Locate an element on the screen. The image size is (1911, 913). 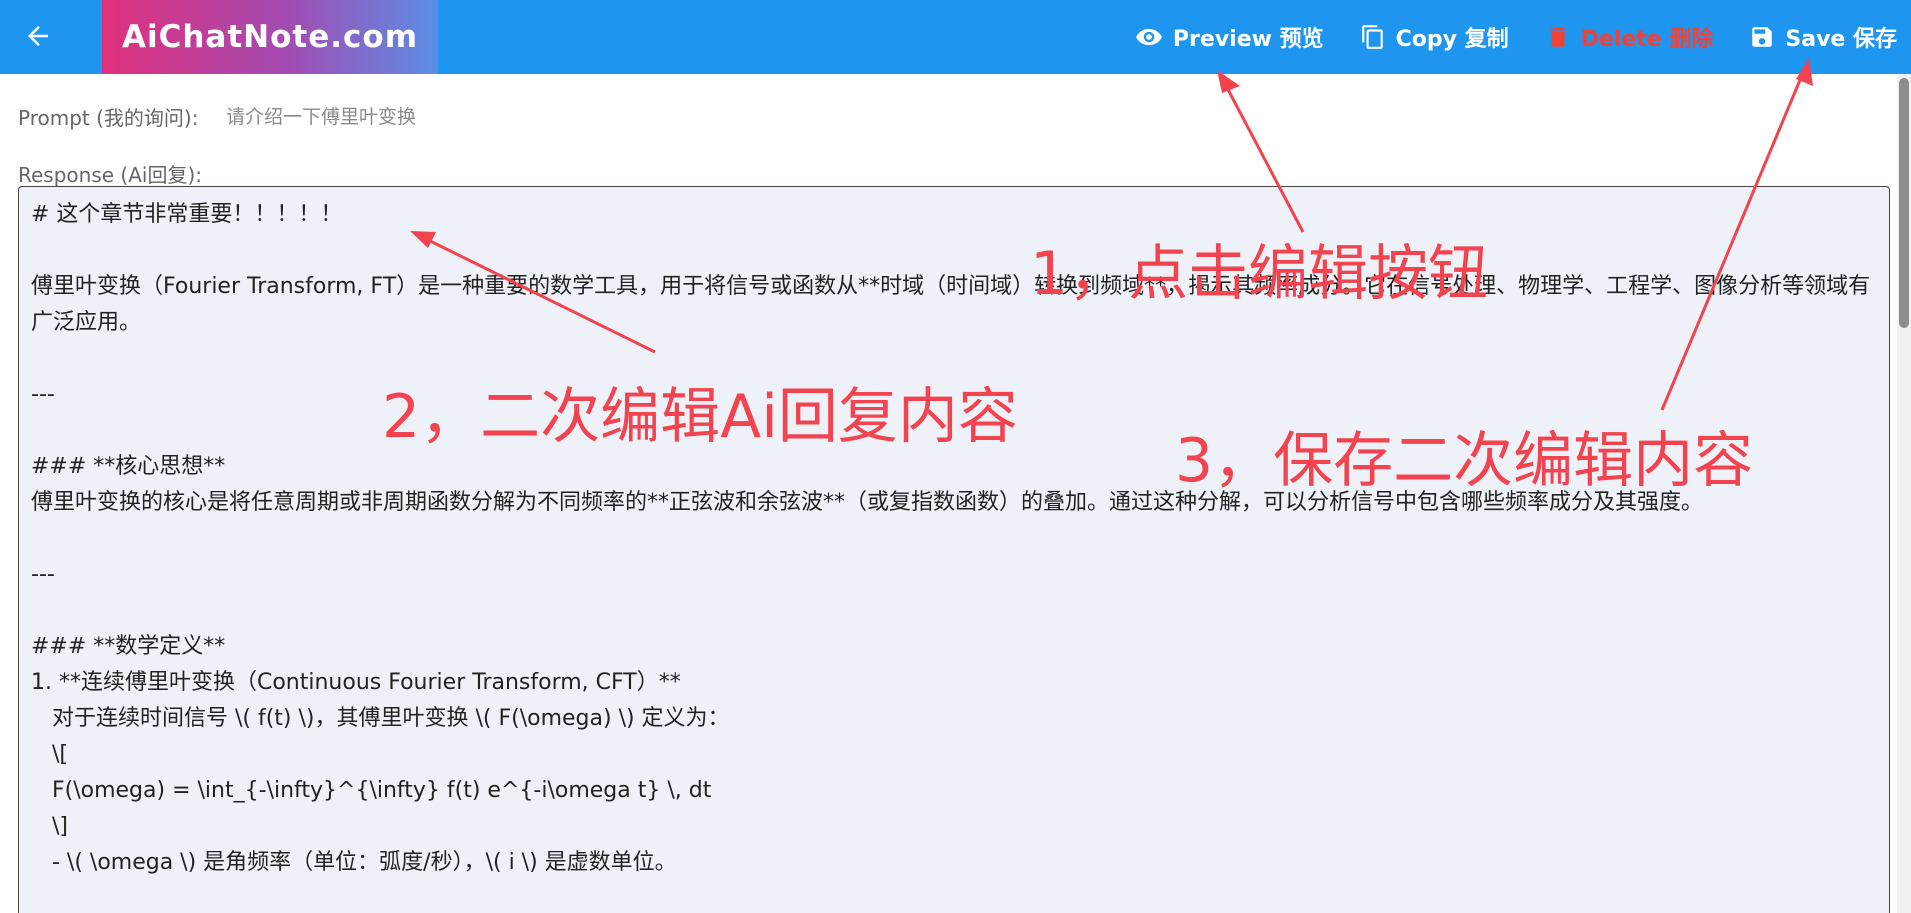
delete-label: Delete 删除 is located at coordinates (1647, 39).